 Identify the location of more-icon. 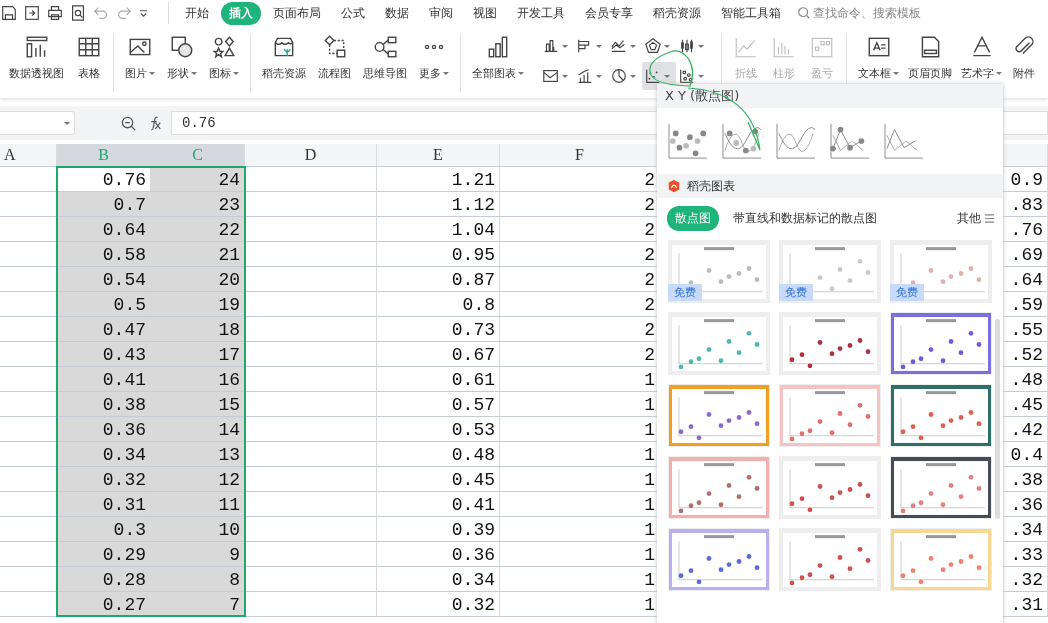
(434, 47).